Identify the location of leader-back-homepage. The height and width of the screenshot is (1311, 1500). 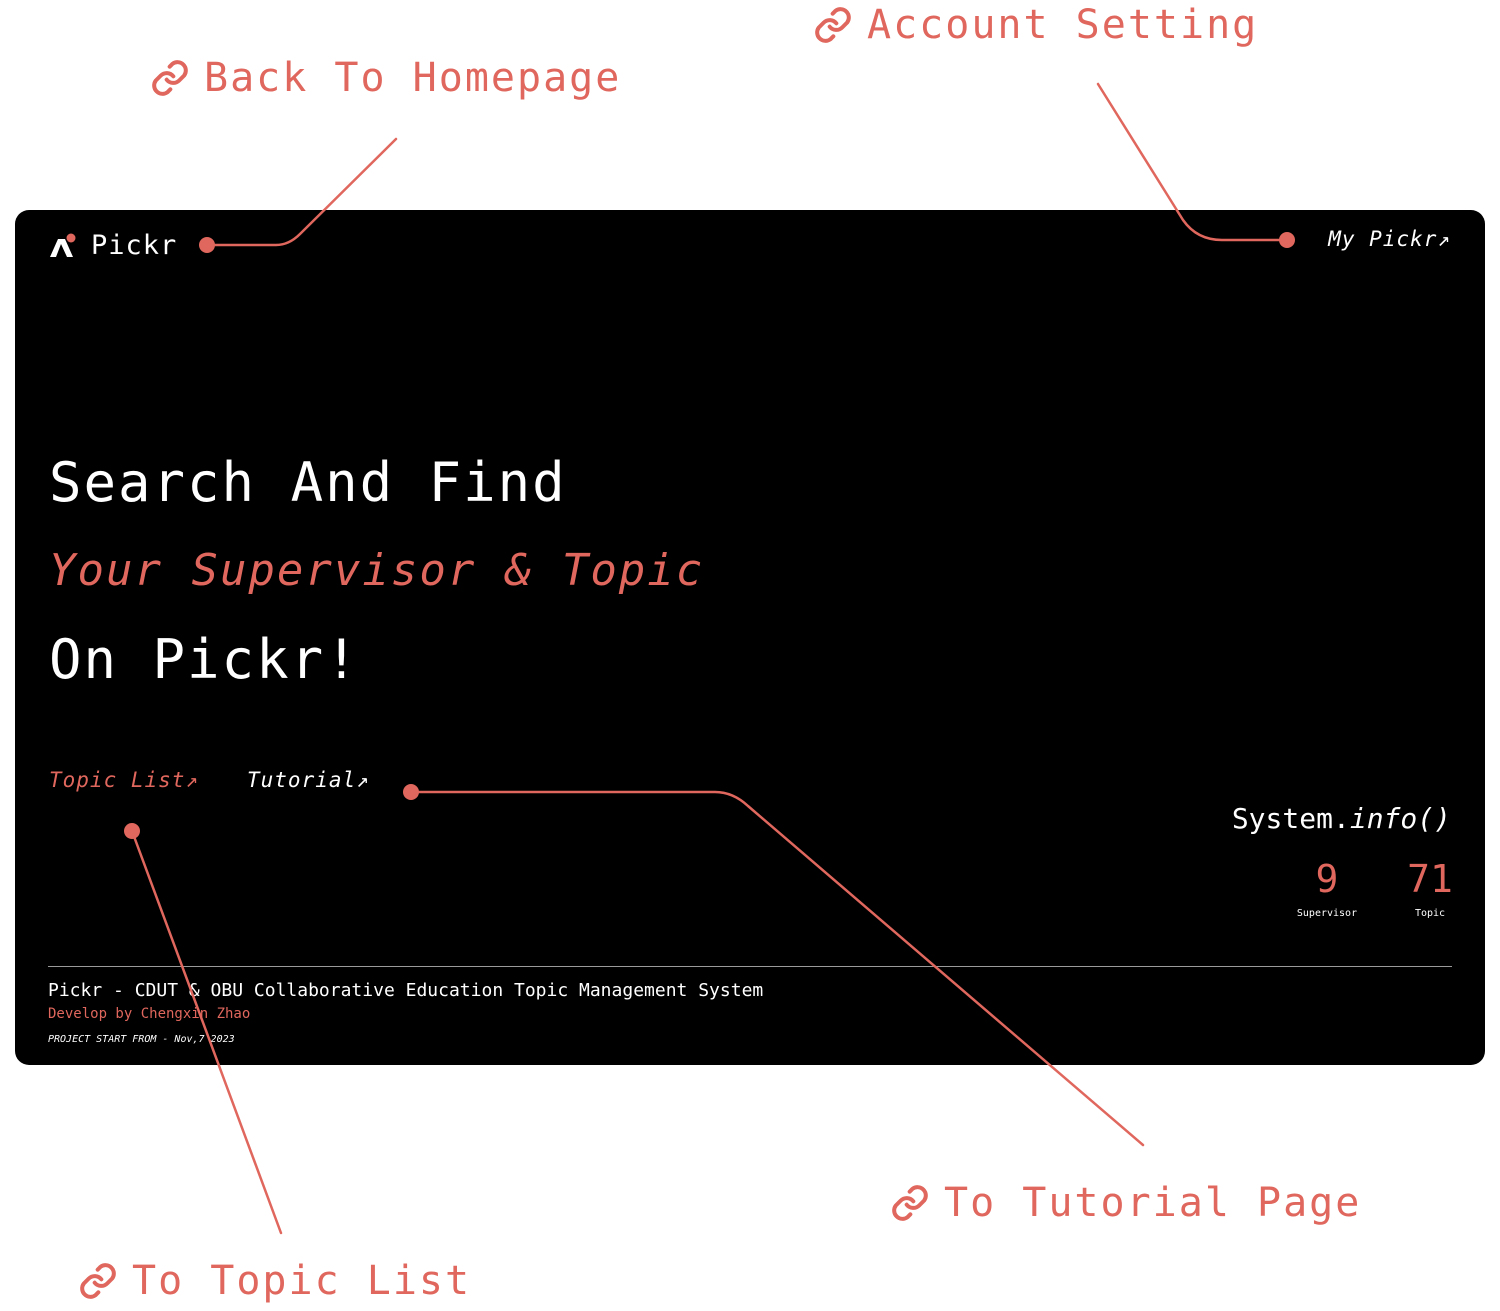
(301, 192).